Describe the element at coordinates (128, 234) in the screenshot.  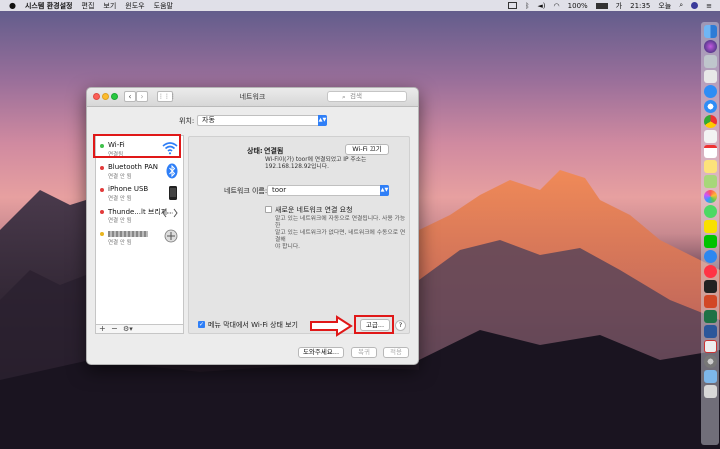
I see `service-name-redacted` at that location.